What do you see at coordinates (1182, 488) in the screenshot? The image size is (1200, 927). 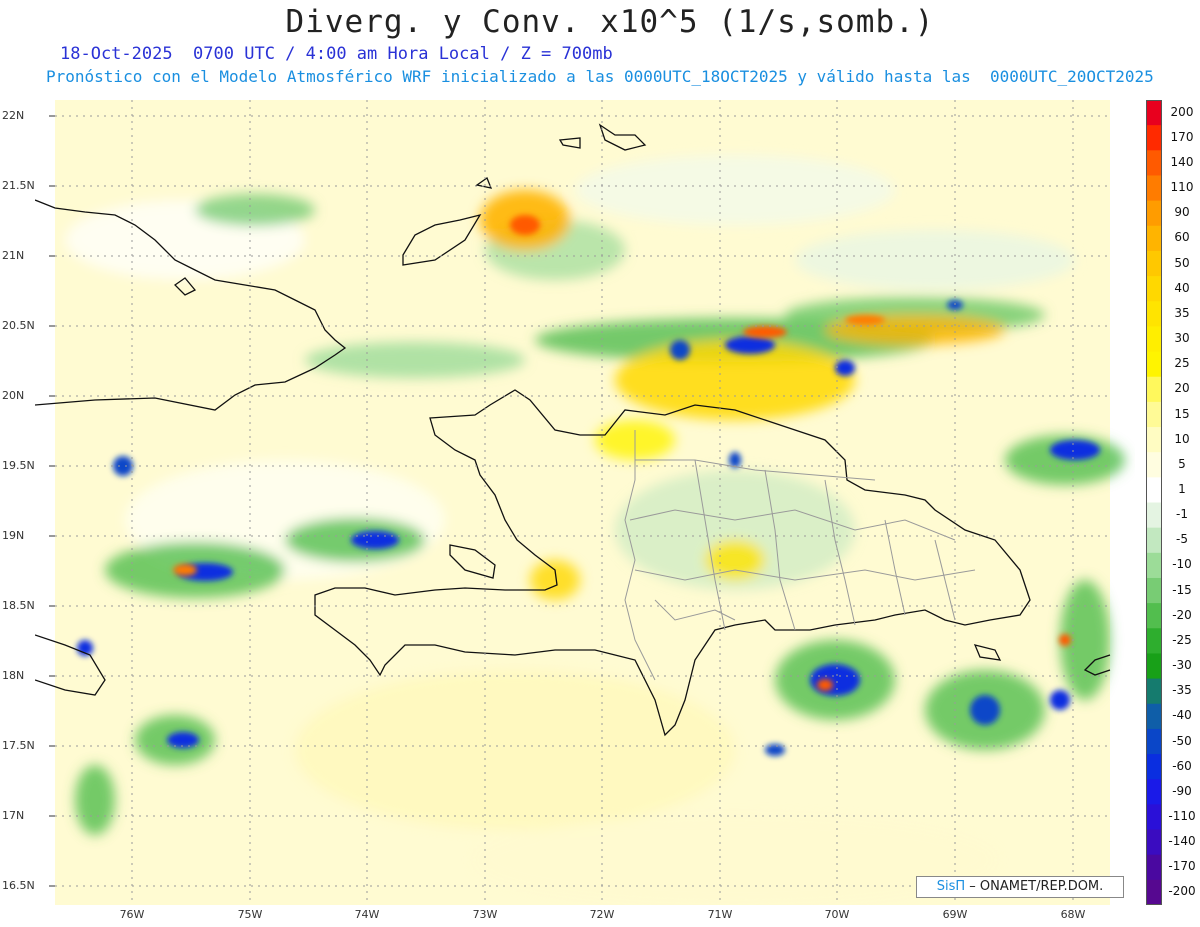 I see `colorbar-label: 1` at bounding box center [1182, 488].